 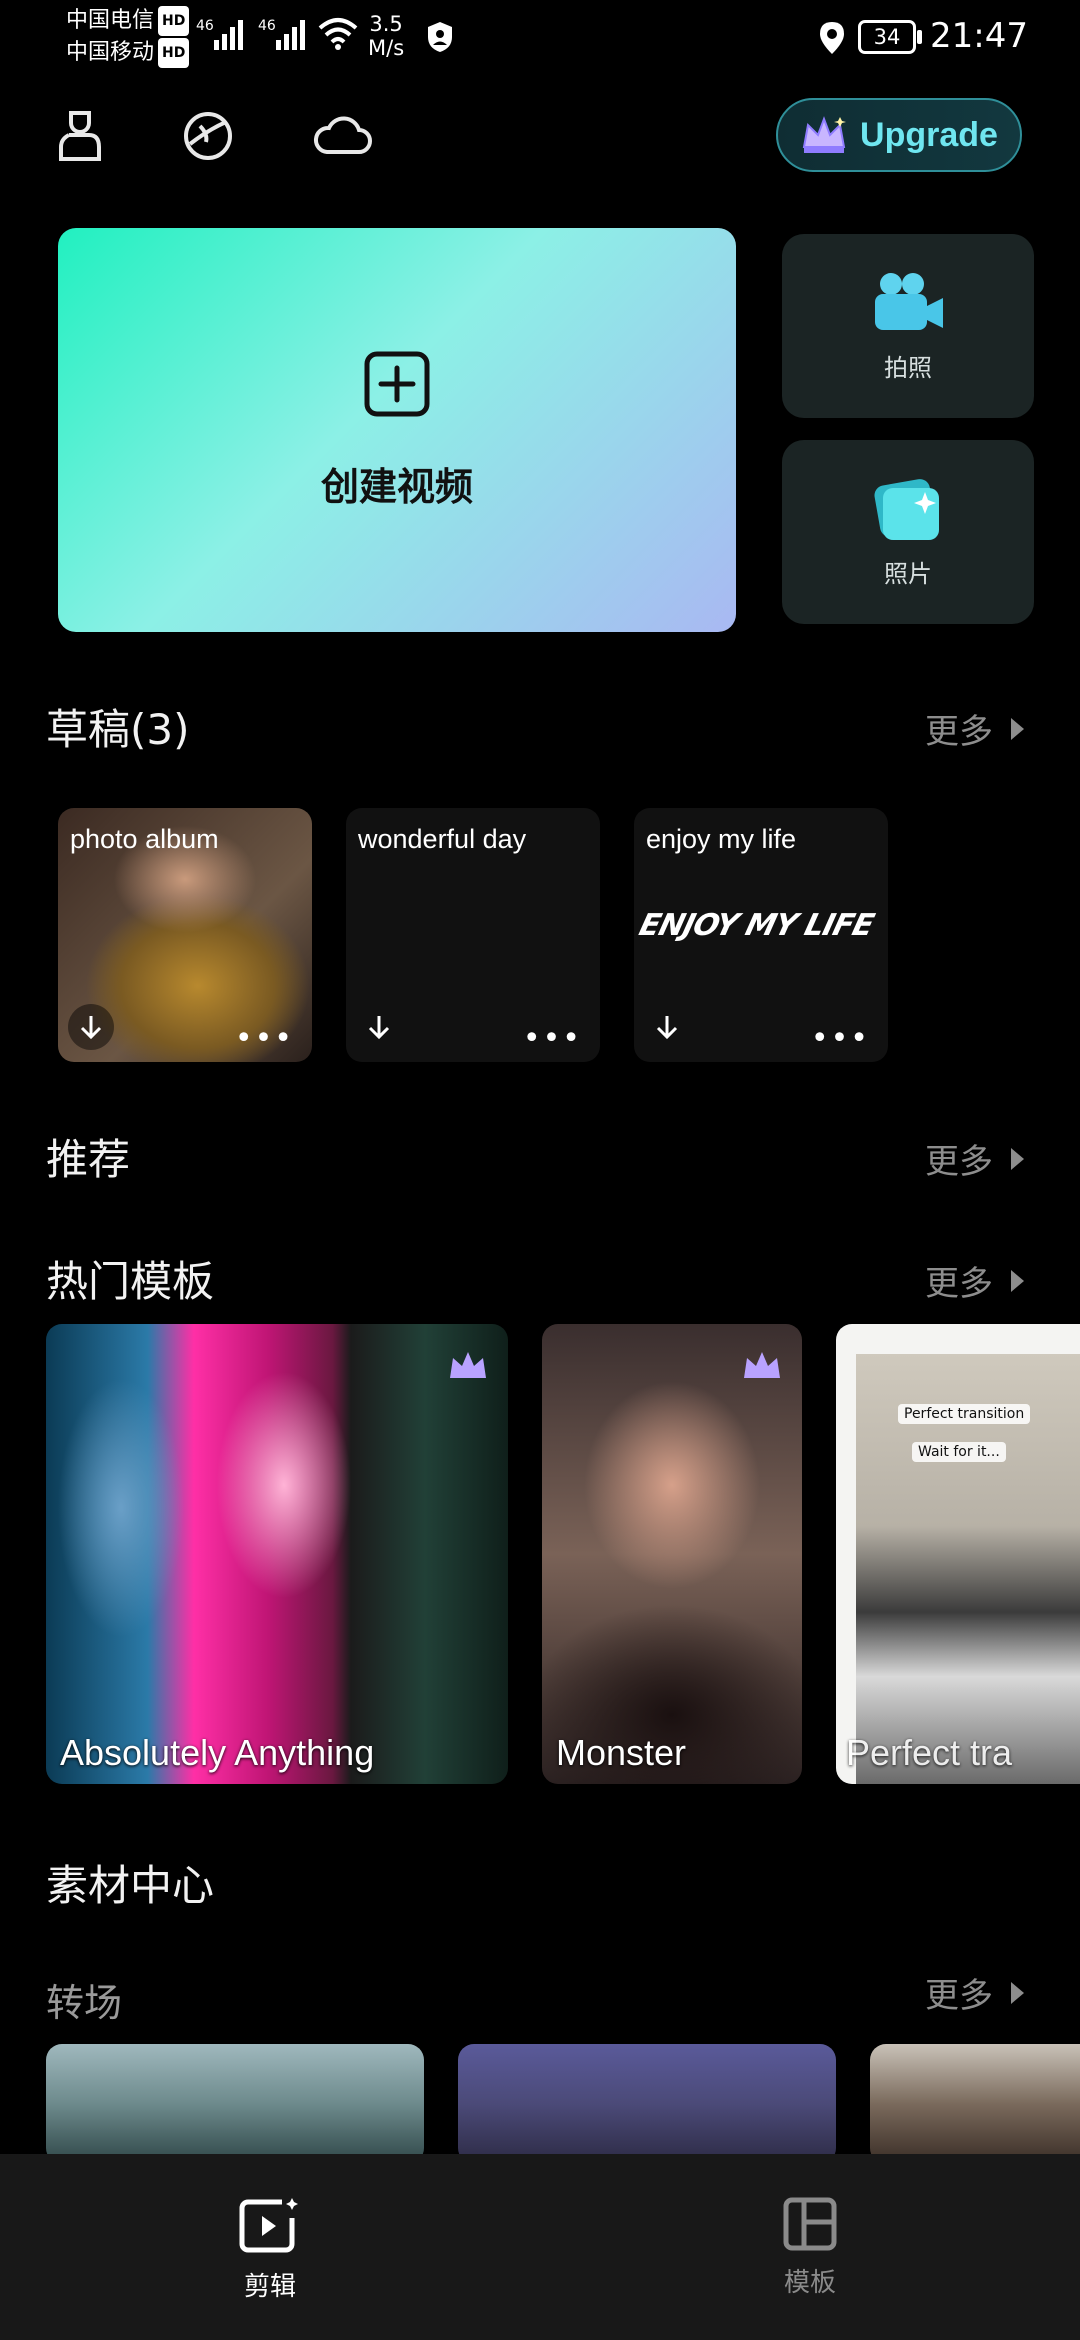 I want to click on network-speed: 3.5 M/s, so click(x=386, y=36).